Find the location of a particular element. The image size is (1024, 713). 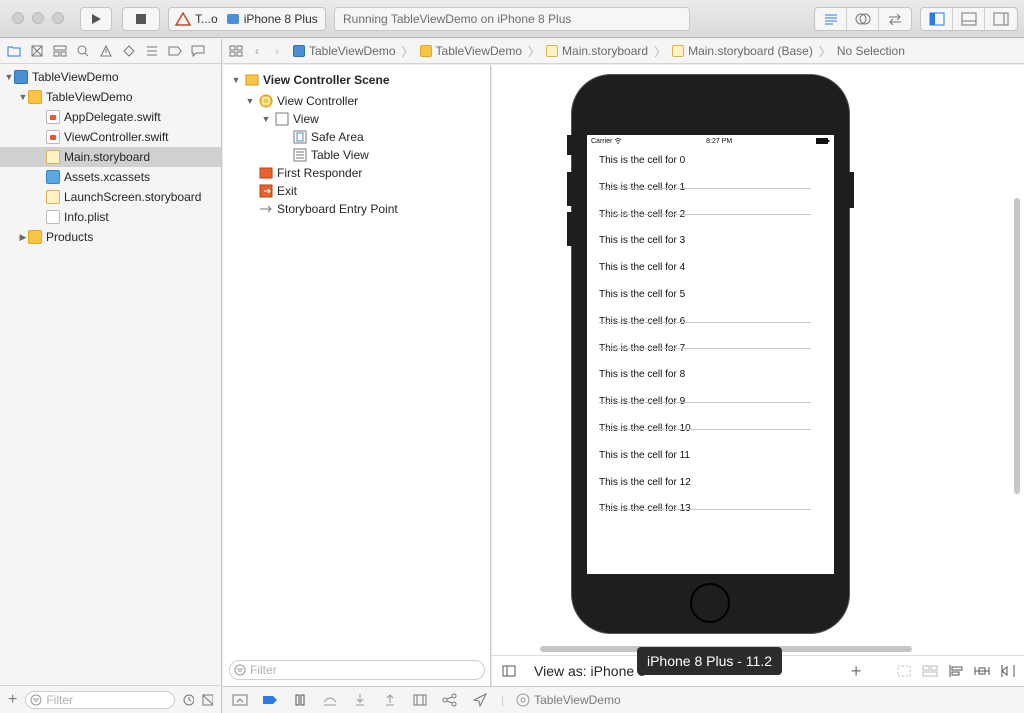

table-cell: This is the cell for 8 is located at coordinates (705, 374).